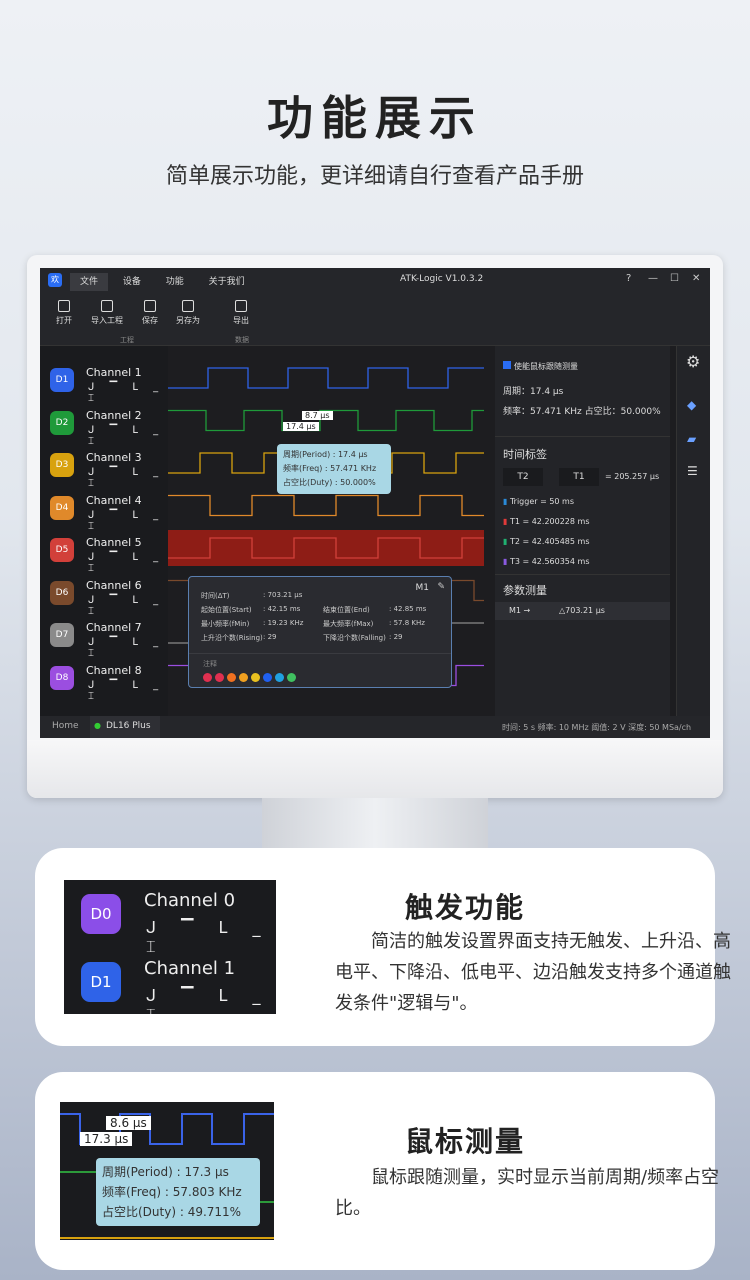 The width and height of the screenshot is (750, 1280). Describe the element at coordinates (597, 727) in the screenshot. I see `status-info: 时间: 5 s 频率: 10 MHz 阈值: 2 V 深度: 50 MSa/ch` at that location.